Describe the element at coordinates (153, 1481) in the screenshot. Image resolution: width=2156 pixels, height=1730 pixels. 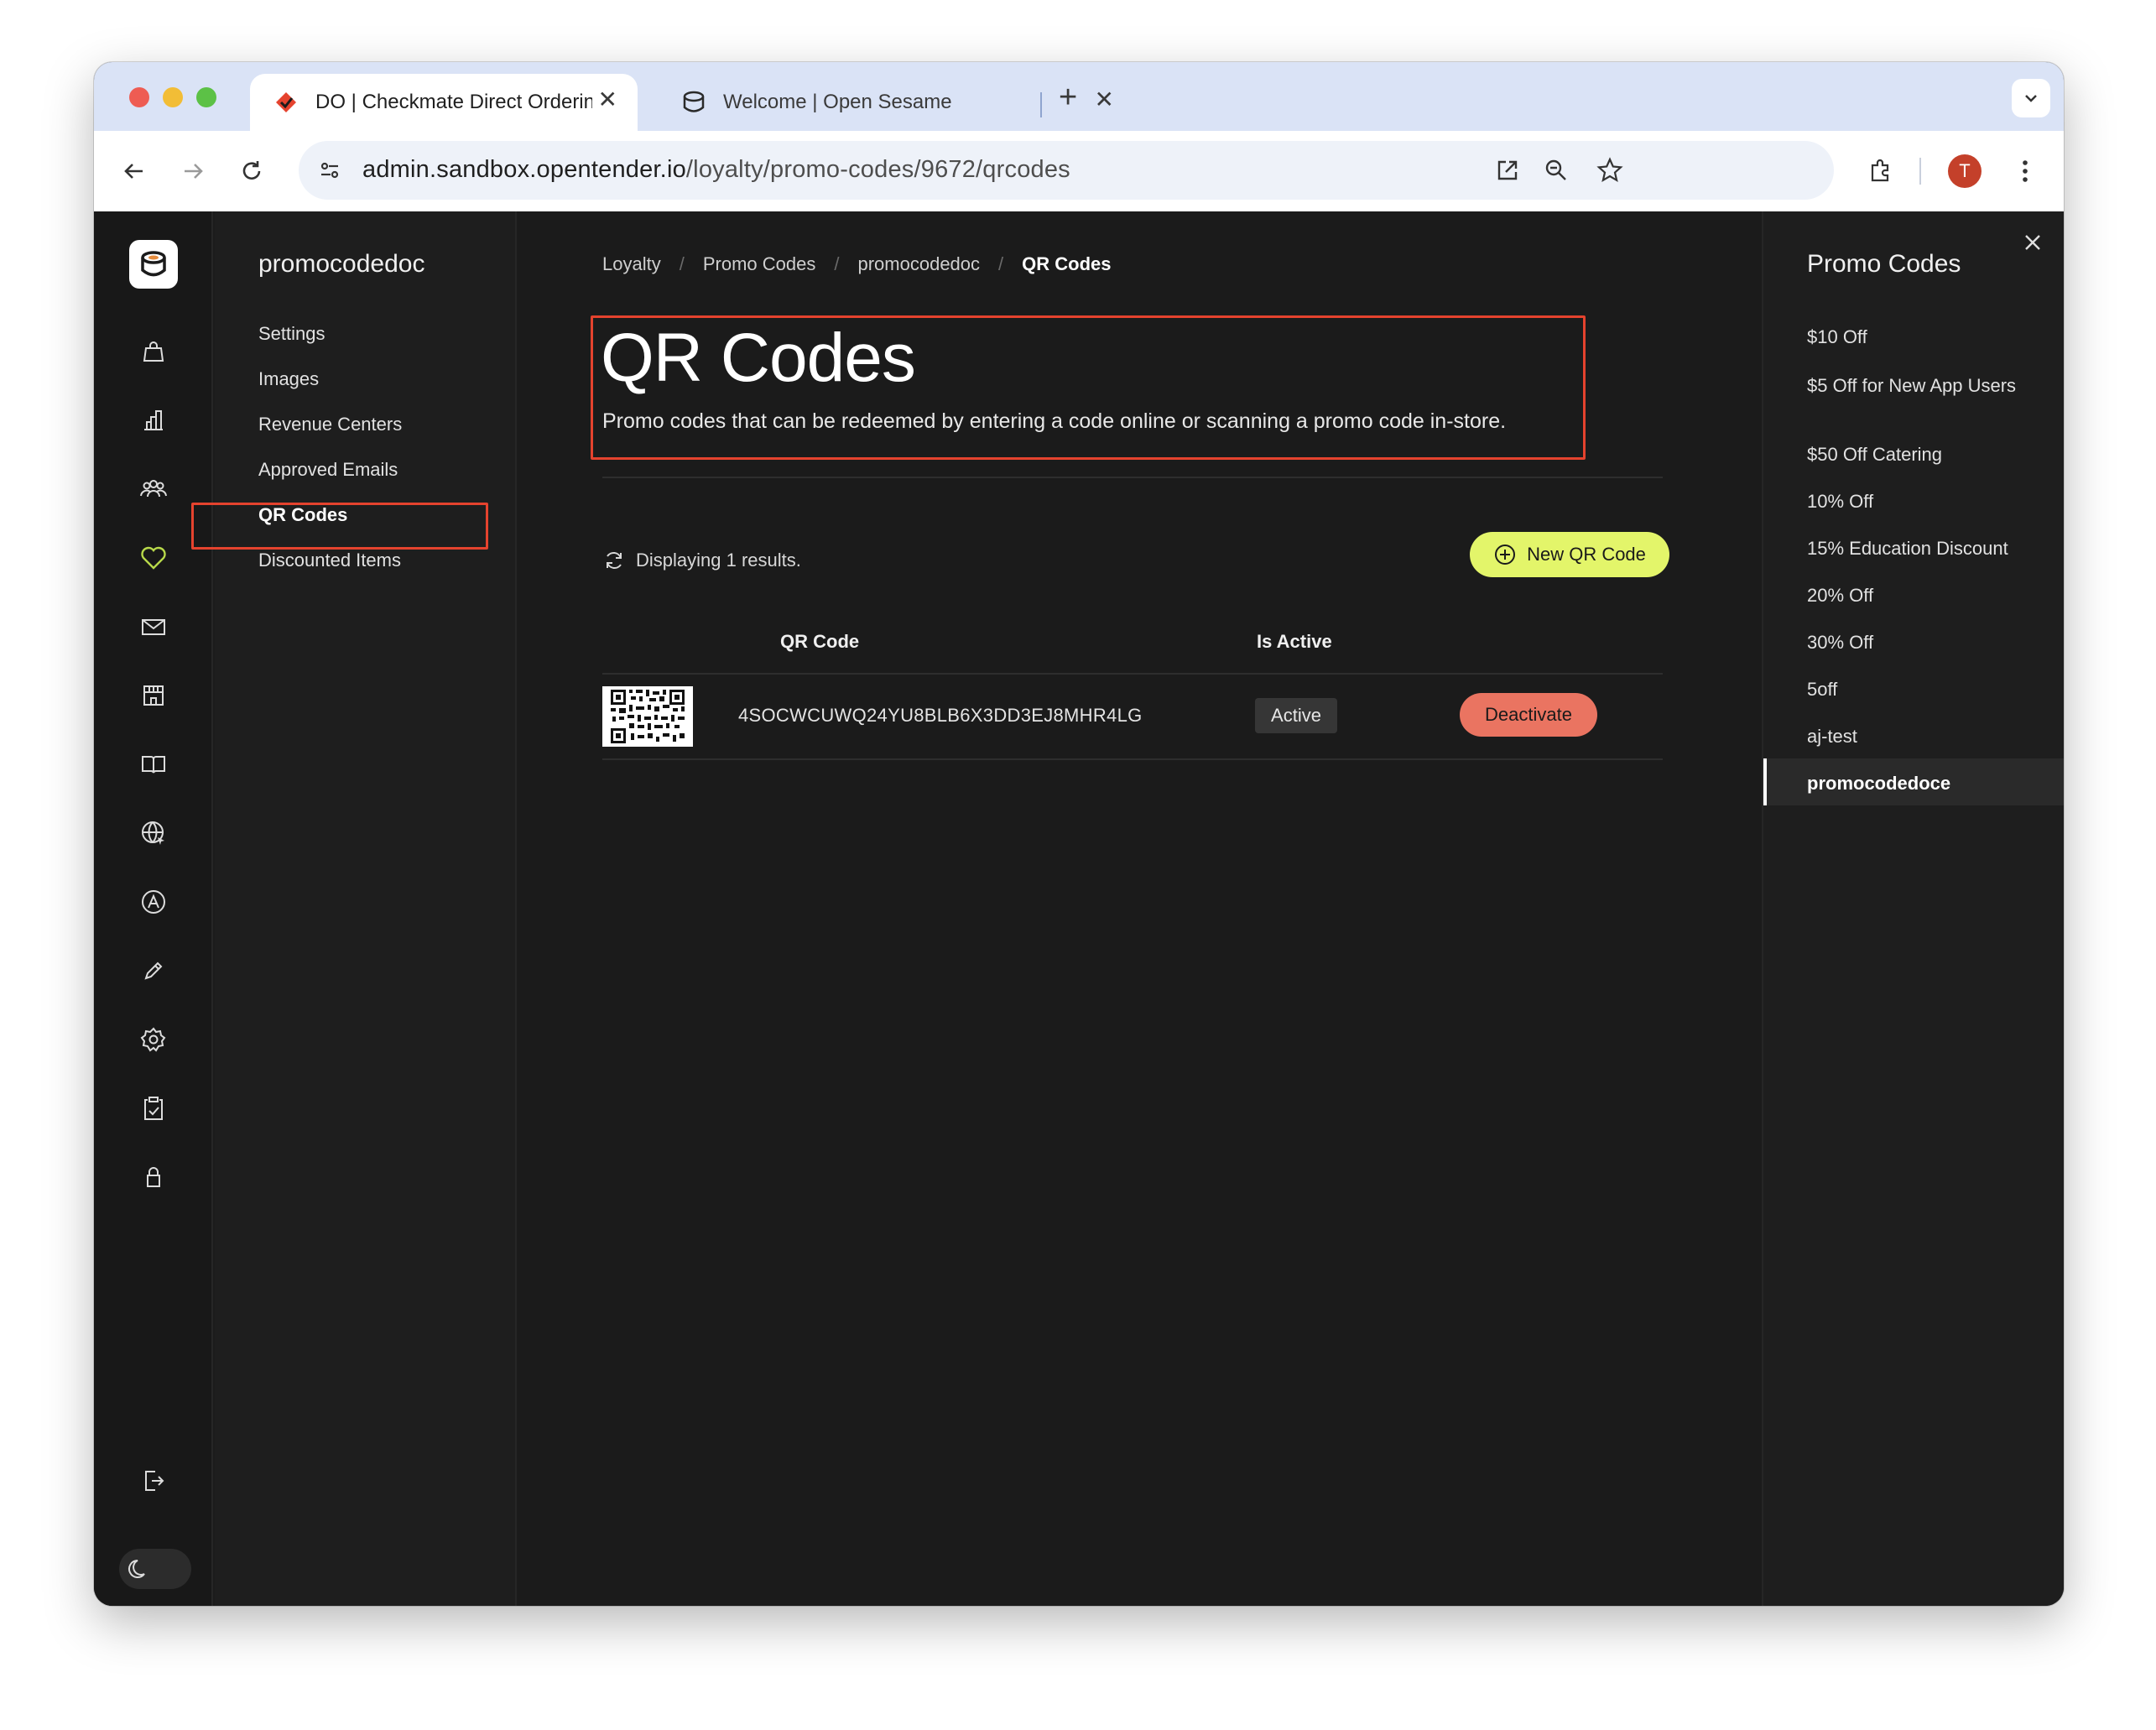
I see `logout-icon` at that location.